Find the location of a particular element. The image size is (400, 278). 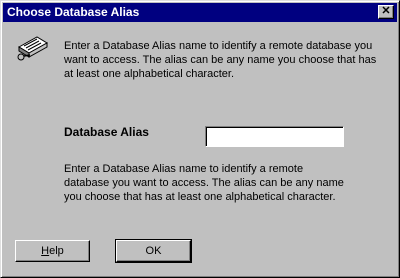

database-key-icon is located at coordinates (32, 48).